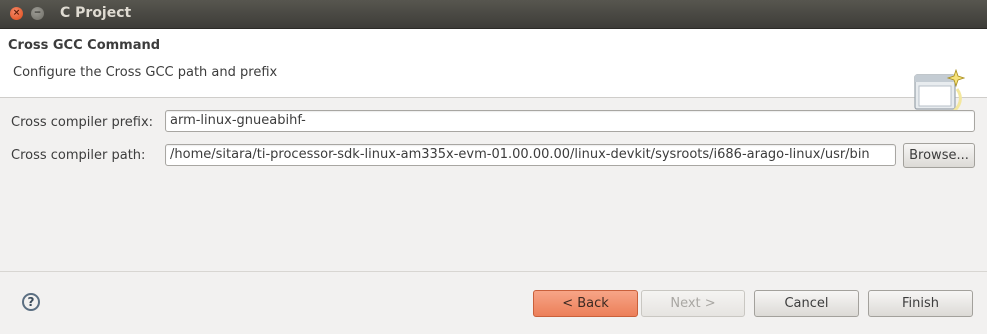 The image size is (987, 334). I want to click on minimize-icon: −, so click(37, 13).